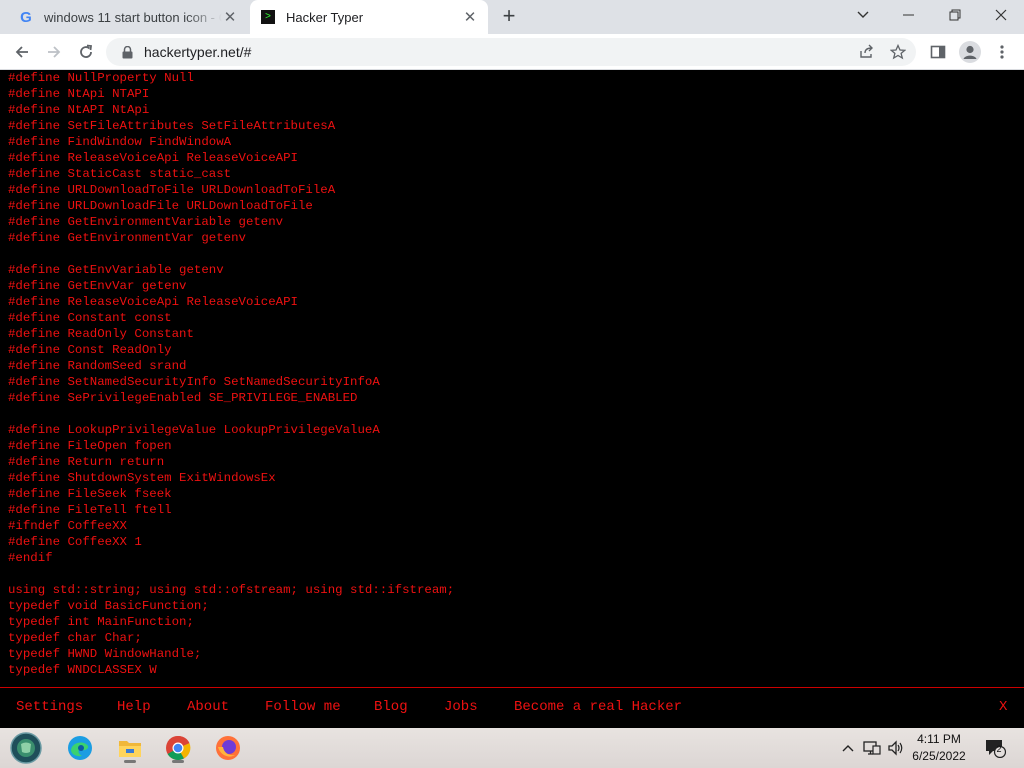 The image size is (1024, 768). I want to click on clock-date: 6/25/2022, so click(939, 756).